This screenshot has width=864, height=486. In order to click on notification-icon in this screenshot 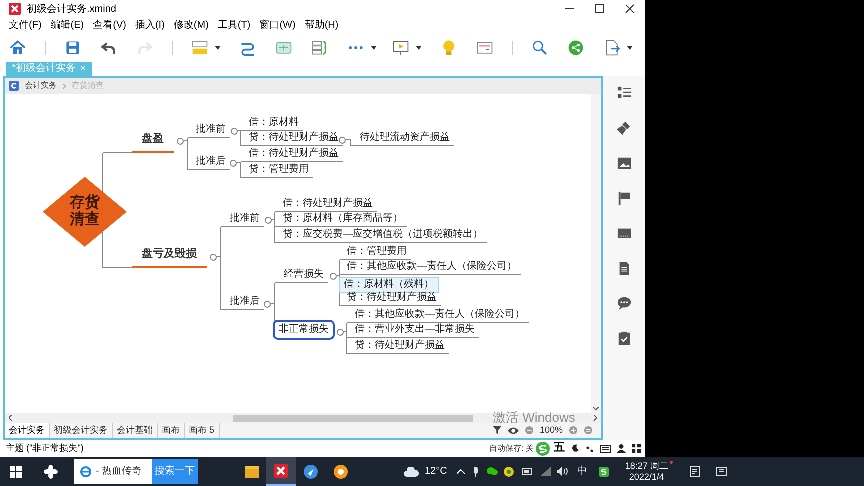, I will do `click(722, 471)`.